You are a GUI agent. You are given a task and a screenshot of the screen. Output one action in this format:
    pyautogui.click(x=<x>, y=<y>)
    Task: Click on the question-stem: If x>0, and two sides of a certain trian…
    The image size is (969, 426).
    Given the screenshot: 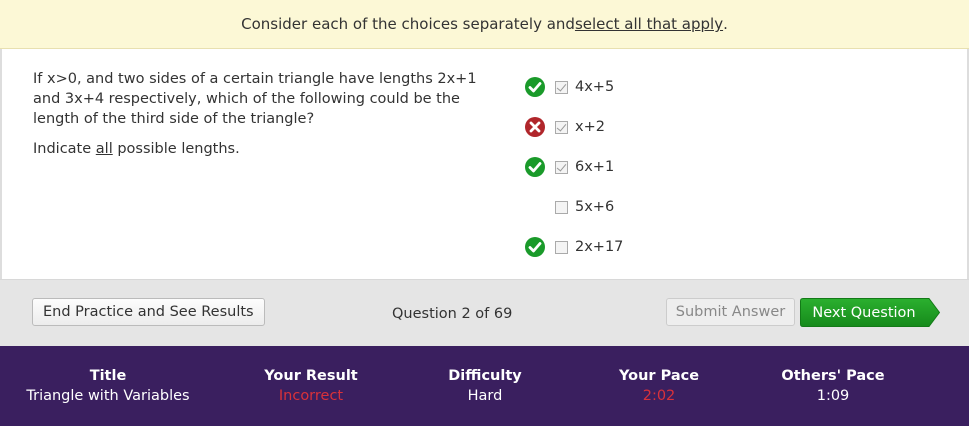 What is the action you would take?
    pyautogui.click(x=255, y=99)
    